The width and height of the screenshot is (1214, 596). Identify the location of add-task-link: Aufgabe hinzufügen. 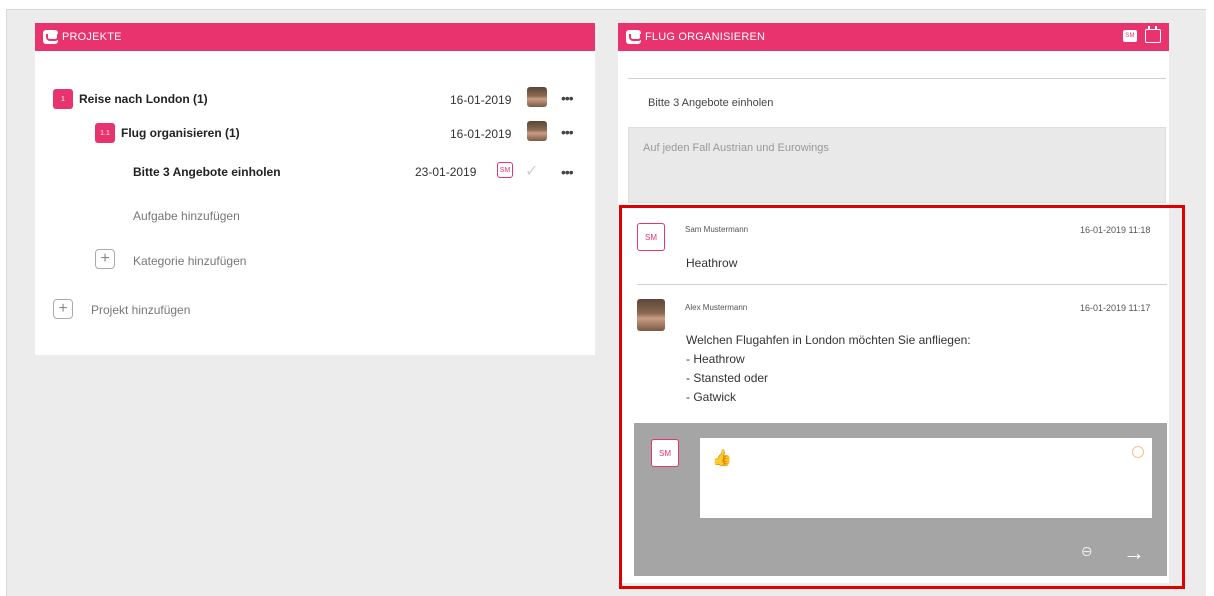
(186, 216).